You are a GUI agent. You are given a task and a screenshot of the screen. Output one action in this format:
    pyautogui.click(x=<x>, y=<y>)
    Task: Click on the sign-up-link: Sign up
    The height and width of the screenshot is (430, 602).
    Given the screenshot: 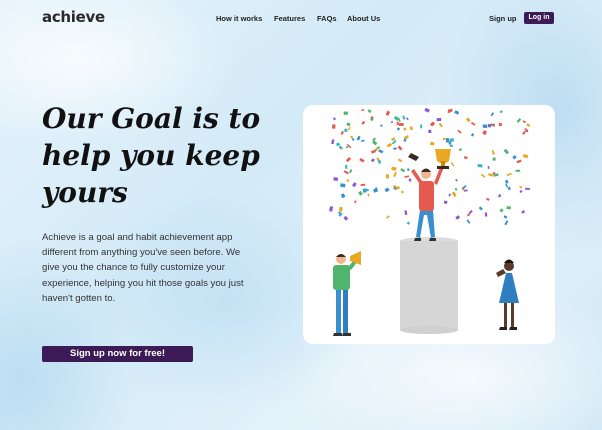 What is the action you would take?
    pyautogui.click(x=503, y=18)
    